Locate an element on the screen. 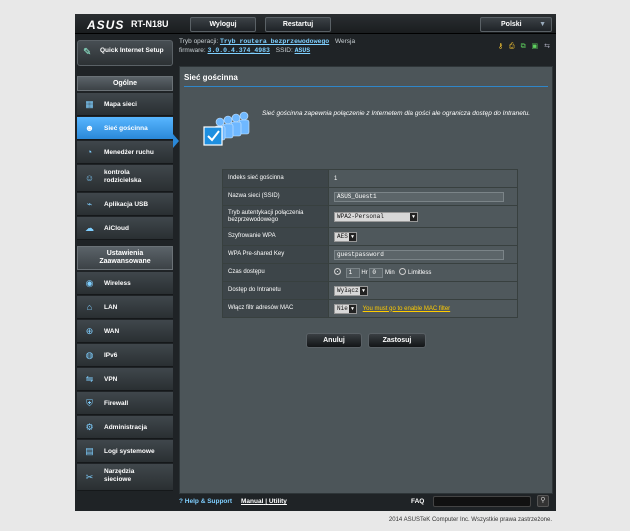  mac-filter-label: Włącz filtr adresów MAC is located at coordinates (275, 308).